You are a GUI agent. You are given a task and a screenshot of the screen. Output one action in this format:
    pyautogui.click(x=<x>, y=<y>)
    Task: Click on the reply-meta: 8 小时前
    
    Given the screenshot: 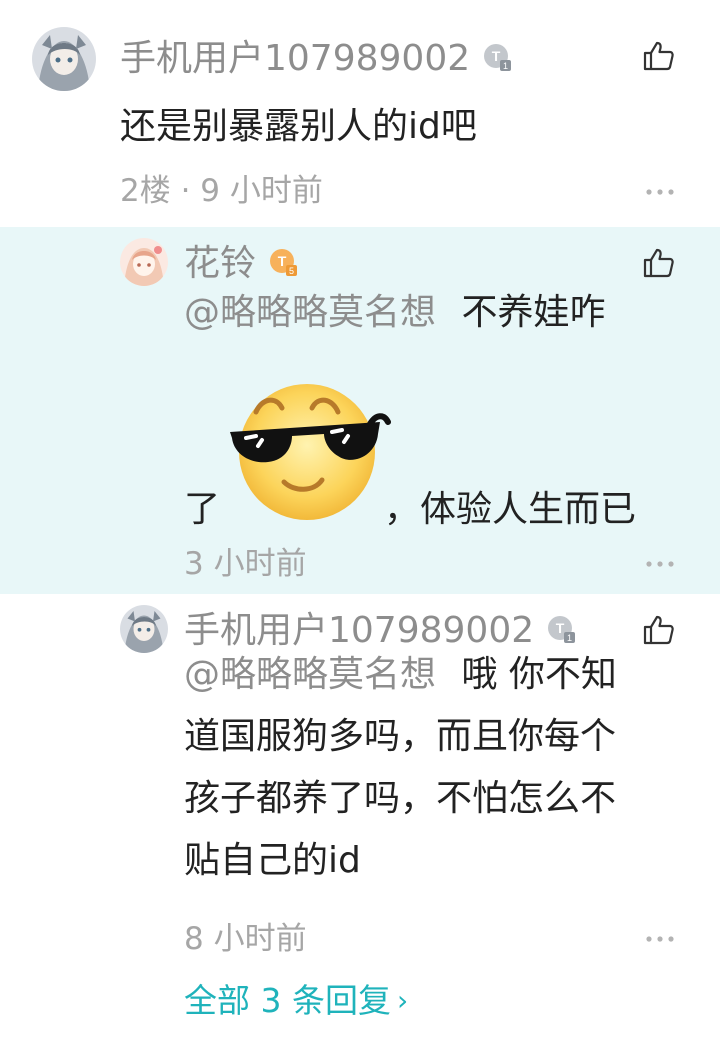 What is the action you would take?
    pyautogui.click(x=245, y=939)
    